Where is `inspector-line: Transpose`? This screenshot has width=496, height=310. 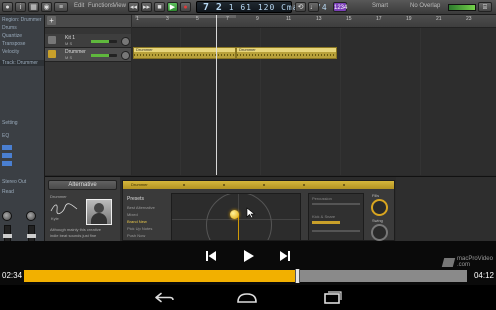 inspector-line: Transpose is located at coordinates (14, 44).